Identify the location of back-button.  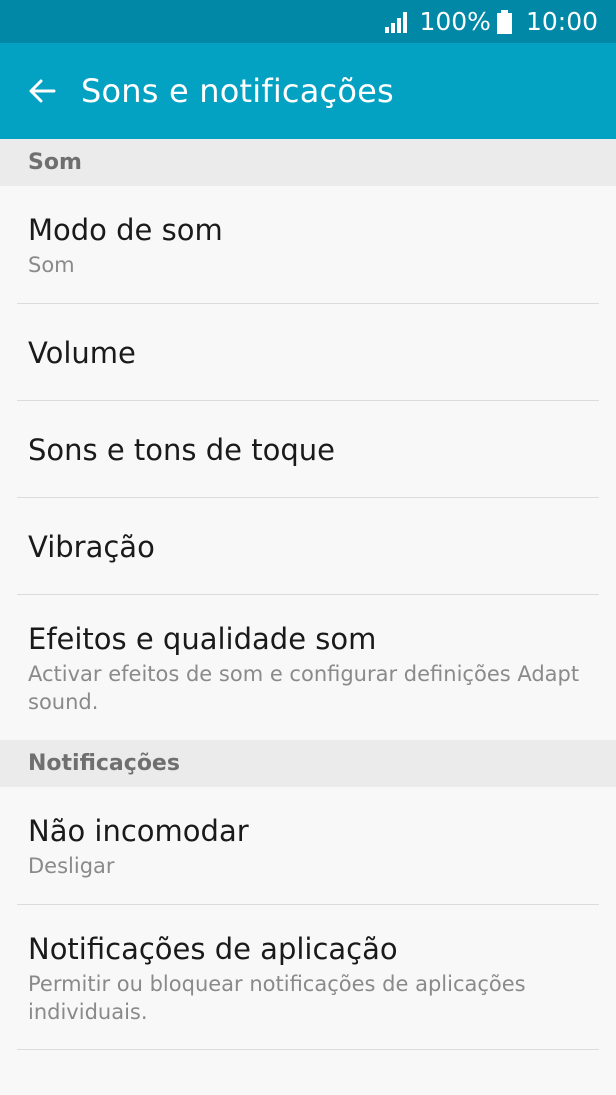
(42, 91).